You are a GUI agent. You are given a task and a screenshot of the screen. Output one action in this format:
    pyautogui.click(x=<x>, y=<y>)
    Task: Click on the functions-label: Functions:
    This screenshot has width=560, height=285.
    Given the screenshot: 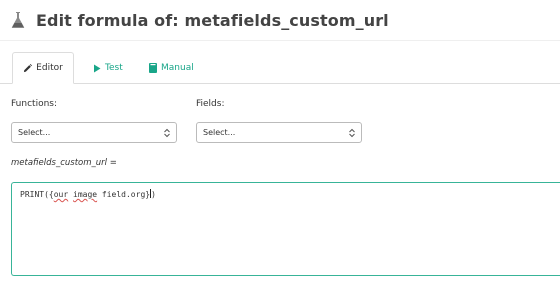 What is the action you would take?
    pyautogui.click(x=34, y=104)
    